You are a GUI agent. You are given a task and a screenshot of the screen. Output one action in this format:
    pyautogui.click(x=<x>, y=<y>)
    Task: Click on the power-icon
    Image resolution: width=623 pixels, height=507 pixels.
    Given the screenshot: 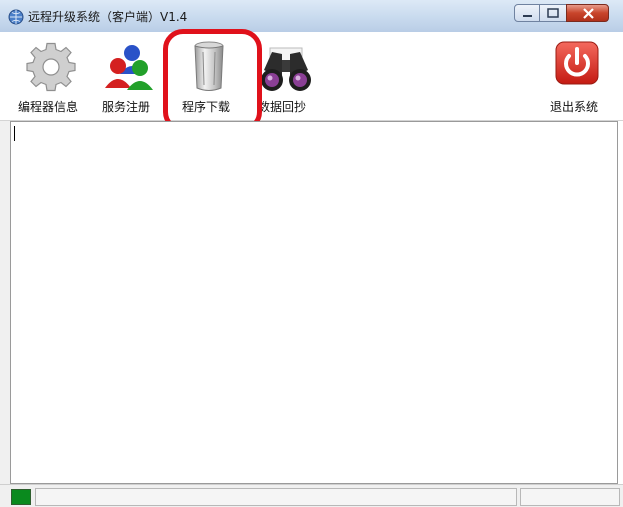 What is the action you would take?
    pyautogui.click(x=577, y=63)
    